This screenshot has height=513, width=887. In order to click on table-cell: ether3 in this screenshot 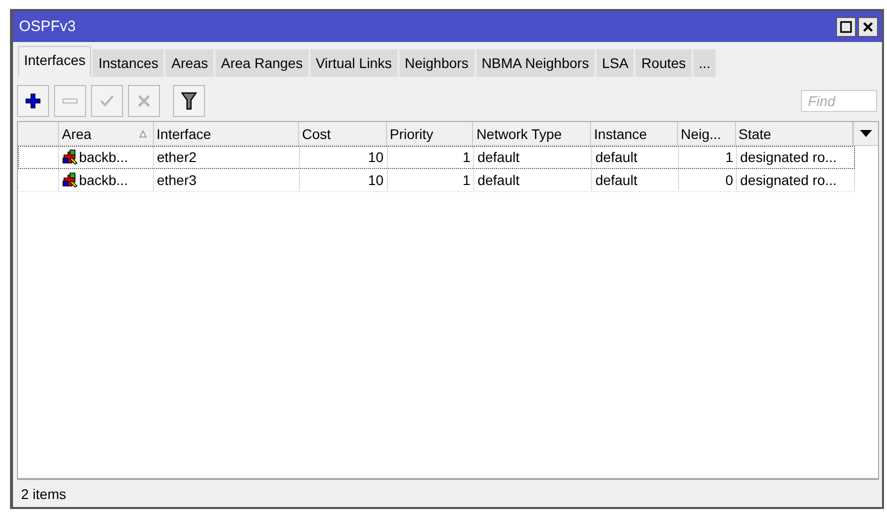, I will do `click(176, 180)`.